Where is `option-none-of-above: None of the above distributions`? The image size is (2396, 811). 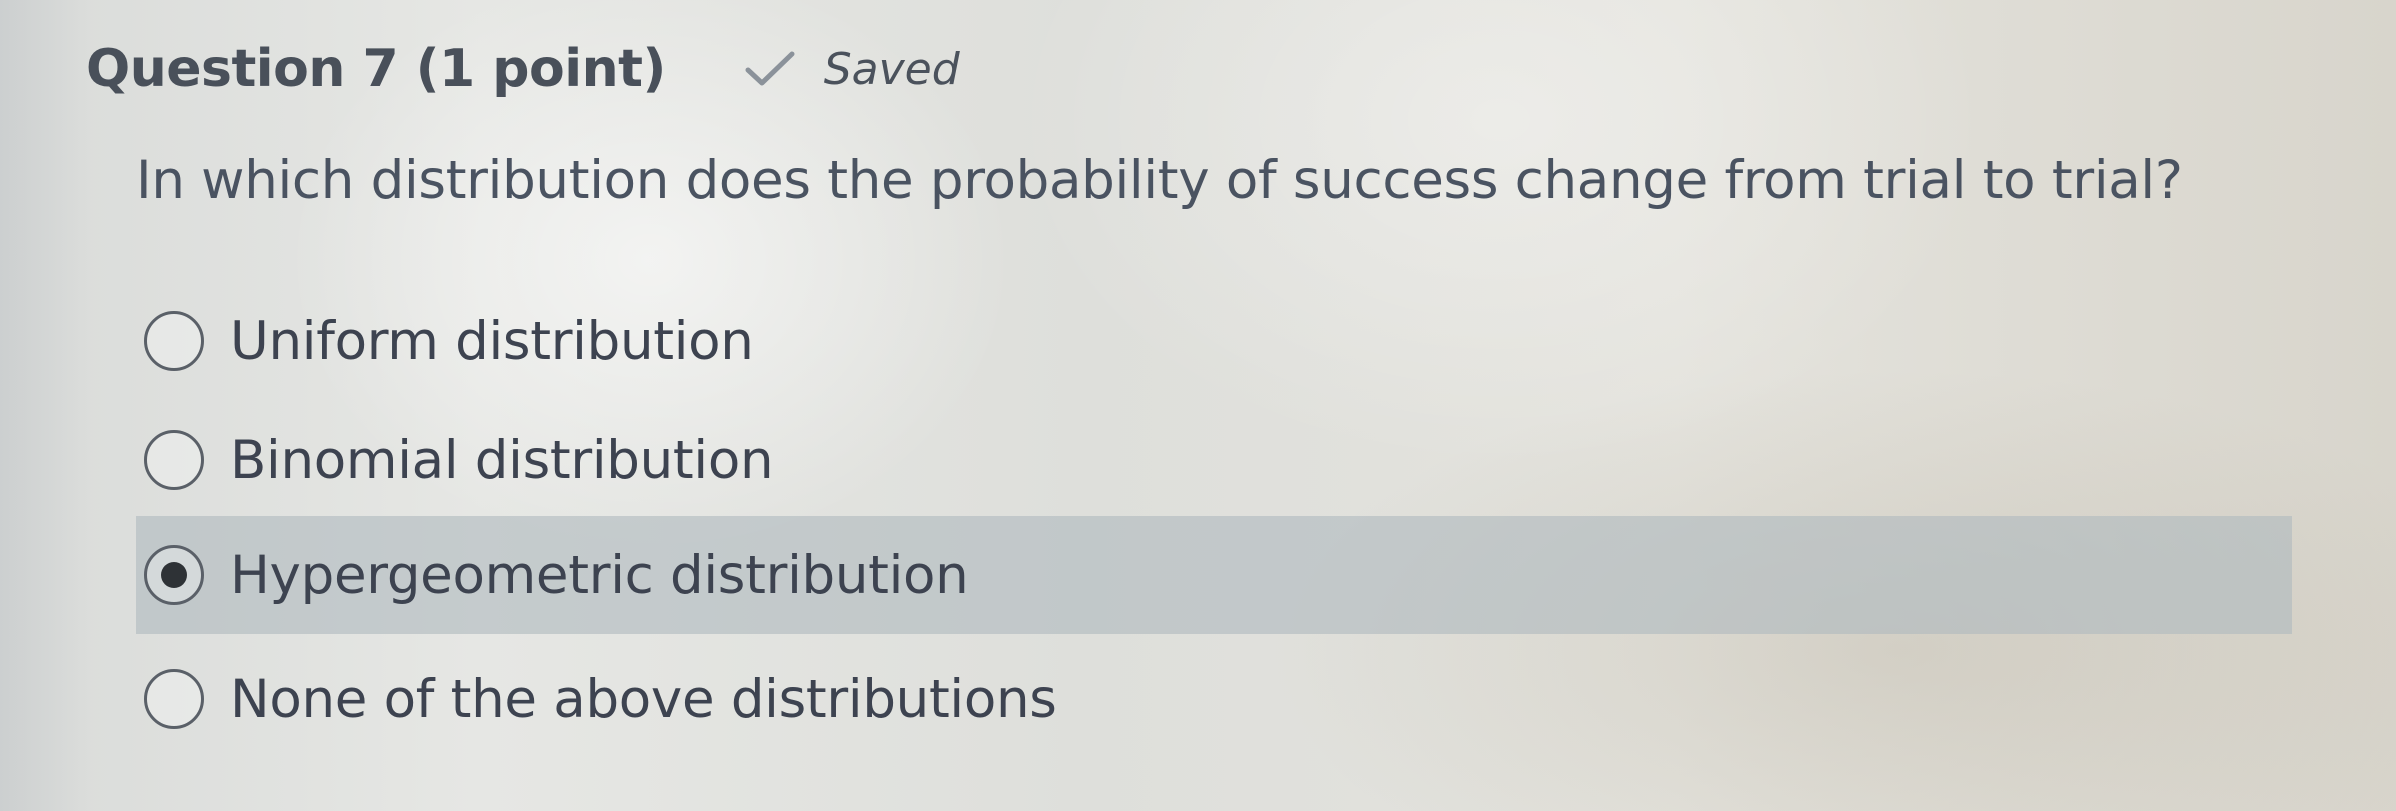
option-none-of-above: None of the above distributions is located at coordinates (1214, 699).